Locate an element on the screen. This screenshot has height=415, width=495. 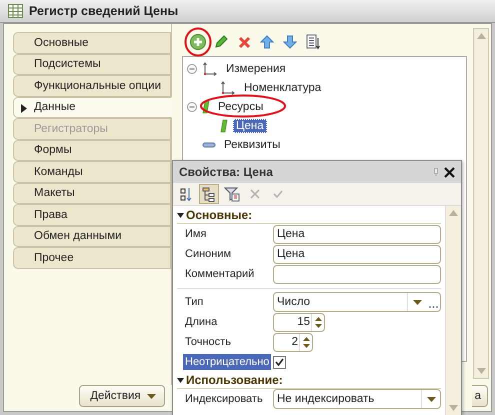
section-tab: Команды is located at coordinates (92, 171).